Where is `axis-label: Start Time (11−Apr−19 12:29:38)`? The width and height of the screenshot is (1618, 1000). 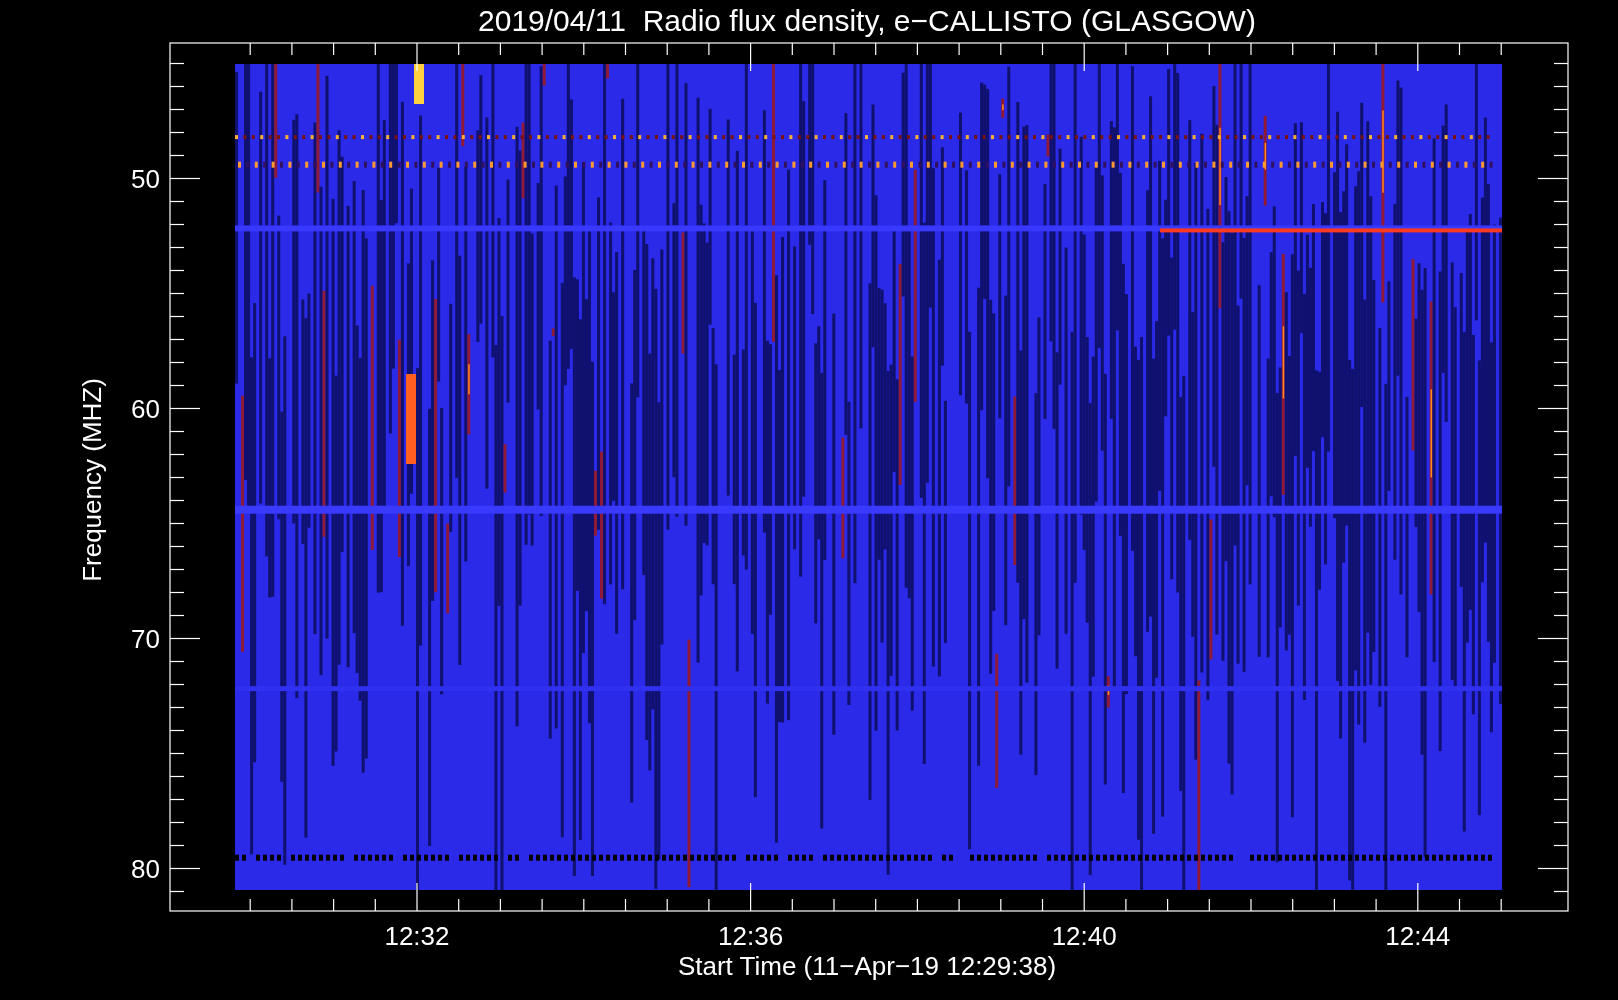 axis-label: Start Time (11−Apr−19 12:29:38) is located at coordinates (867, 966).